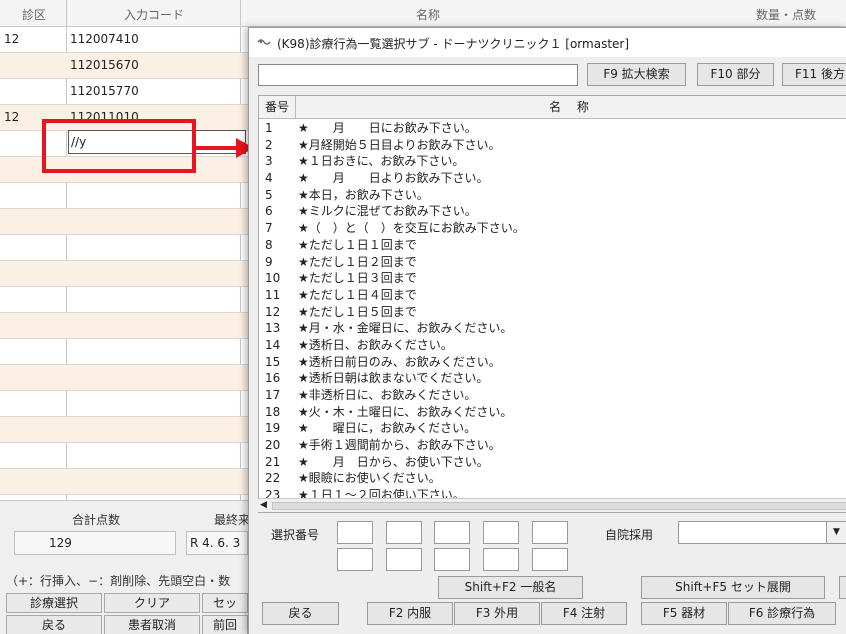 Image resolution: width=846 pixels, height=634 pixels. Describe the element at coordinates (786, 15) in the screenshot. I see `header-quantity: 数量・点数` at that location.